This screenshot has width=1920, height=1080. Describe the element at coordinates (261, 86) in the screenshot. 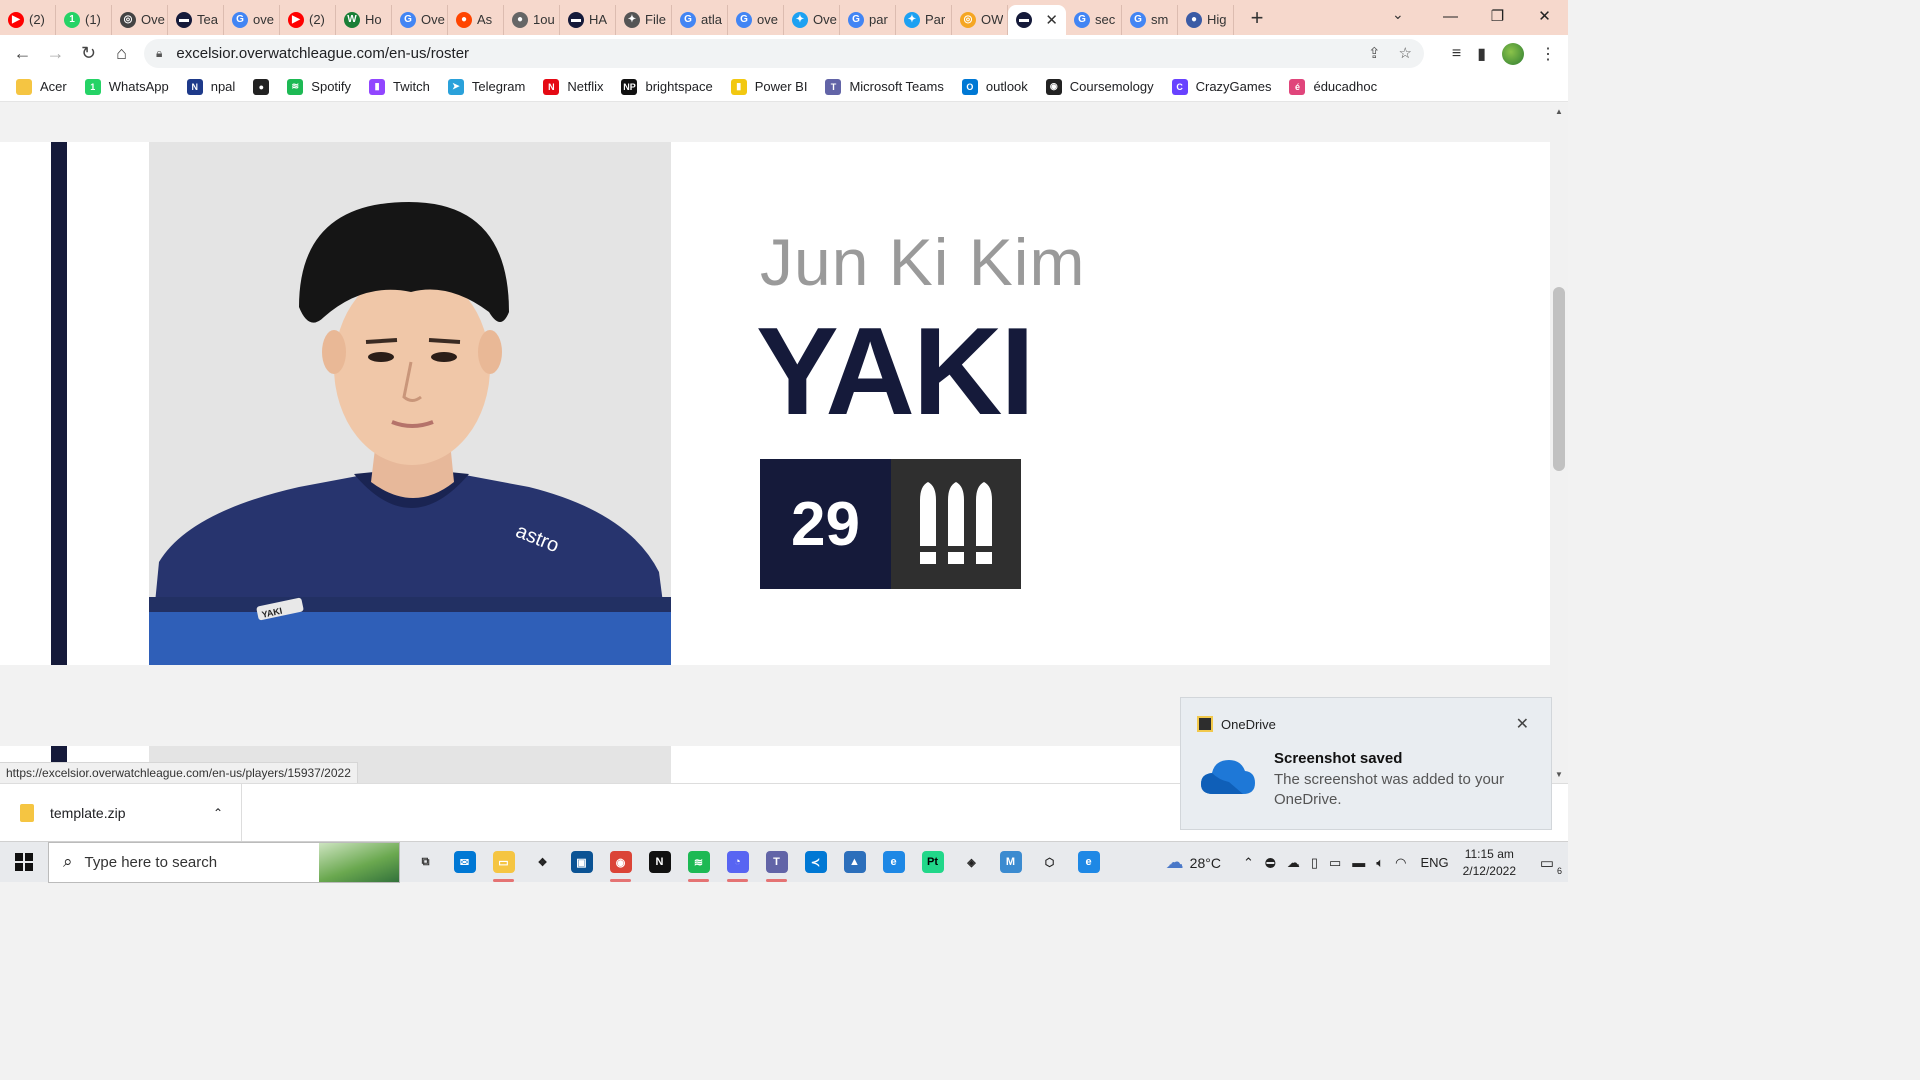

I see `bookmark-item: ●` at that location.